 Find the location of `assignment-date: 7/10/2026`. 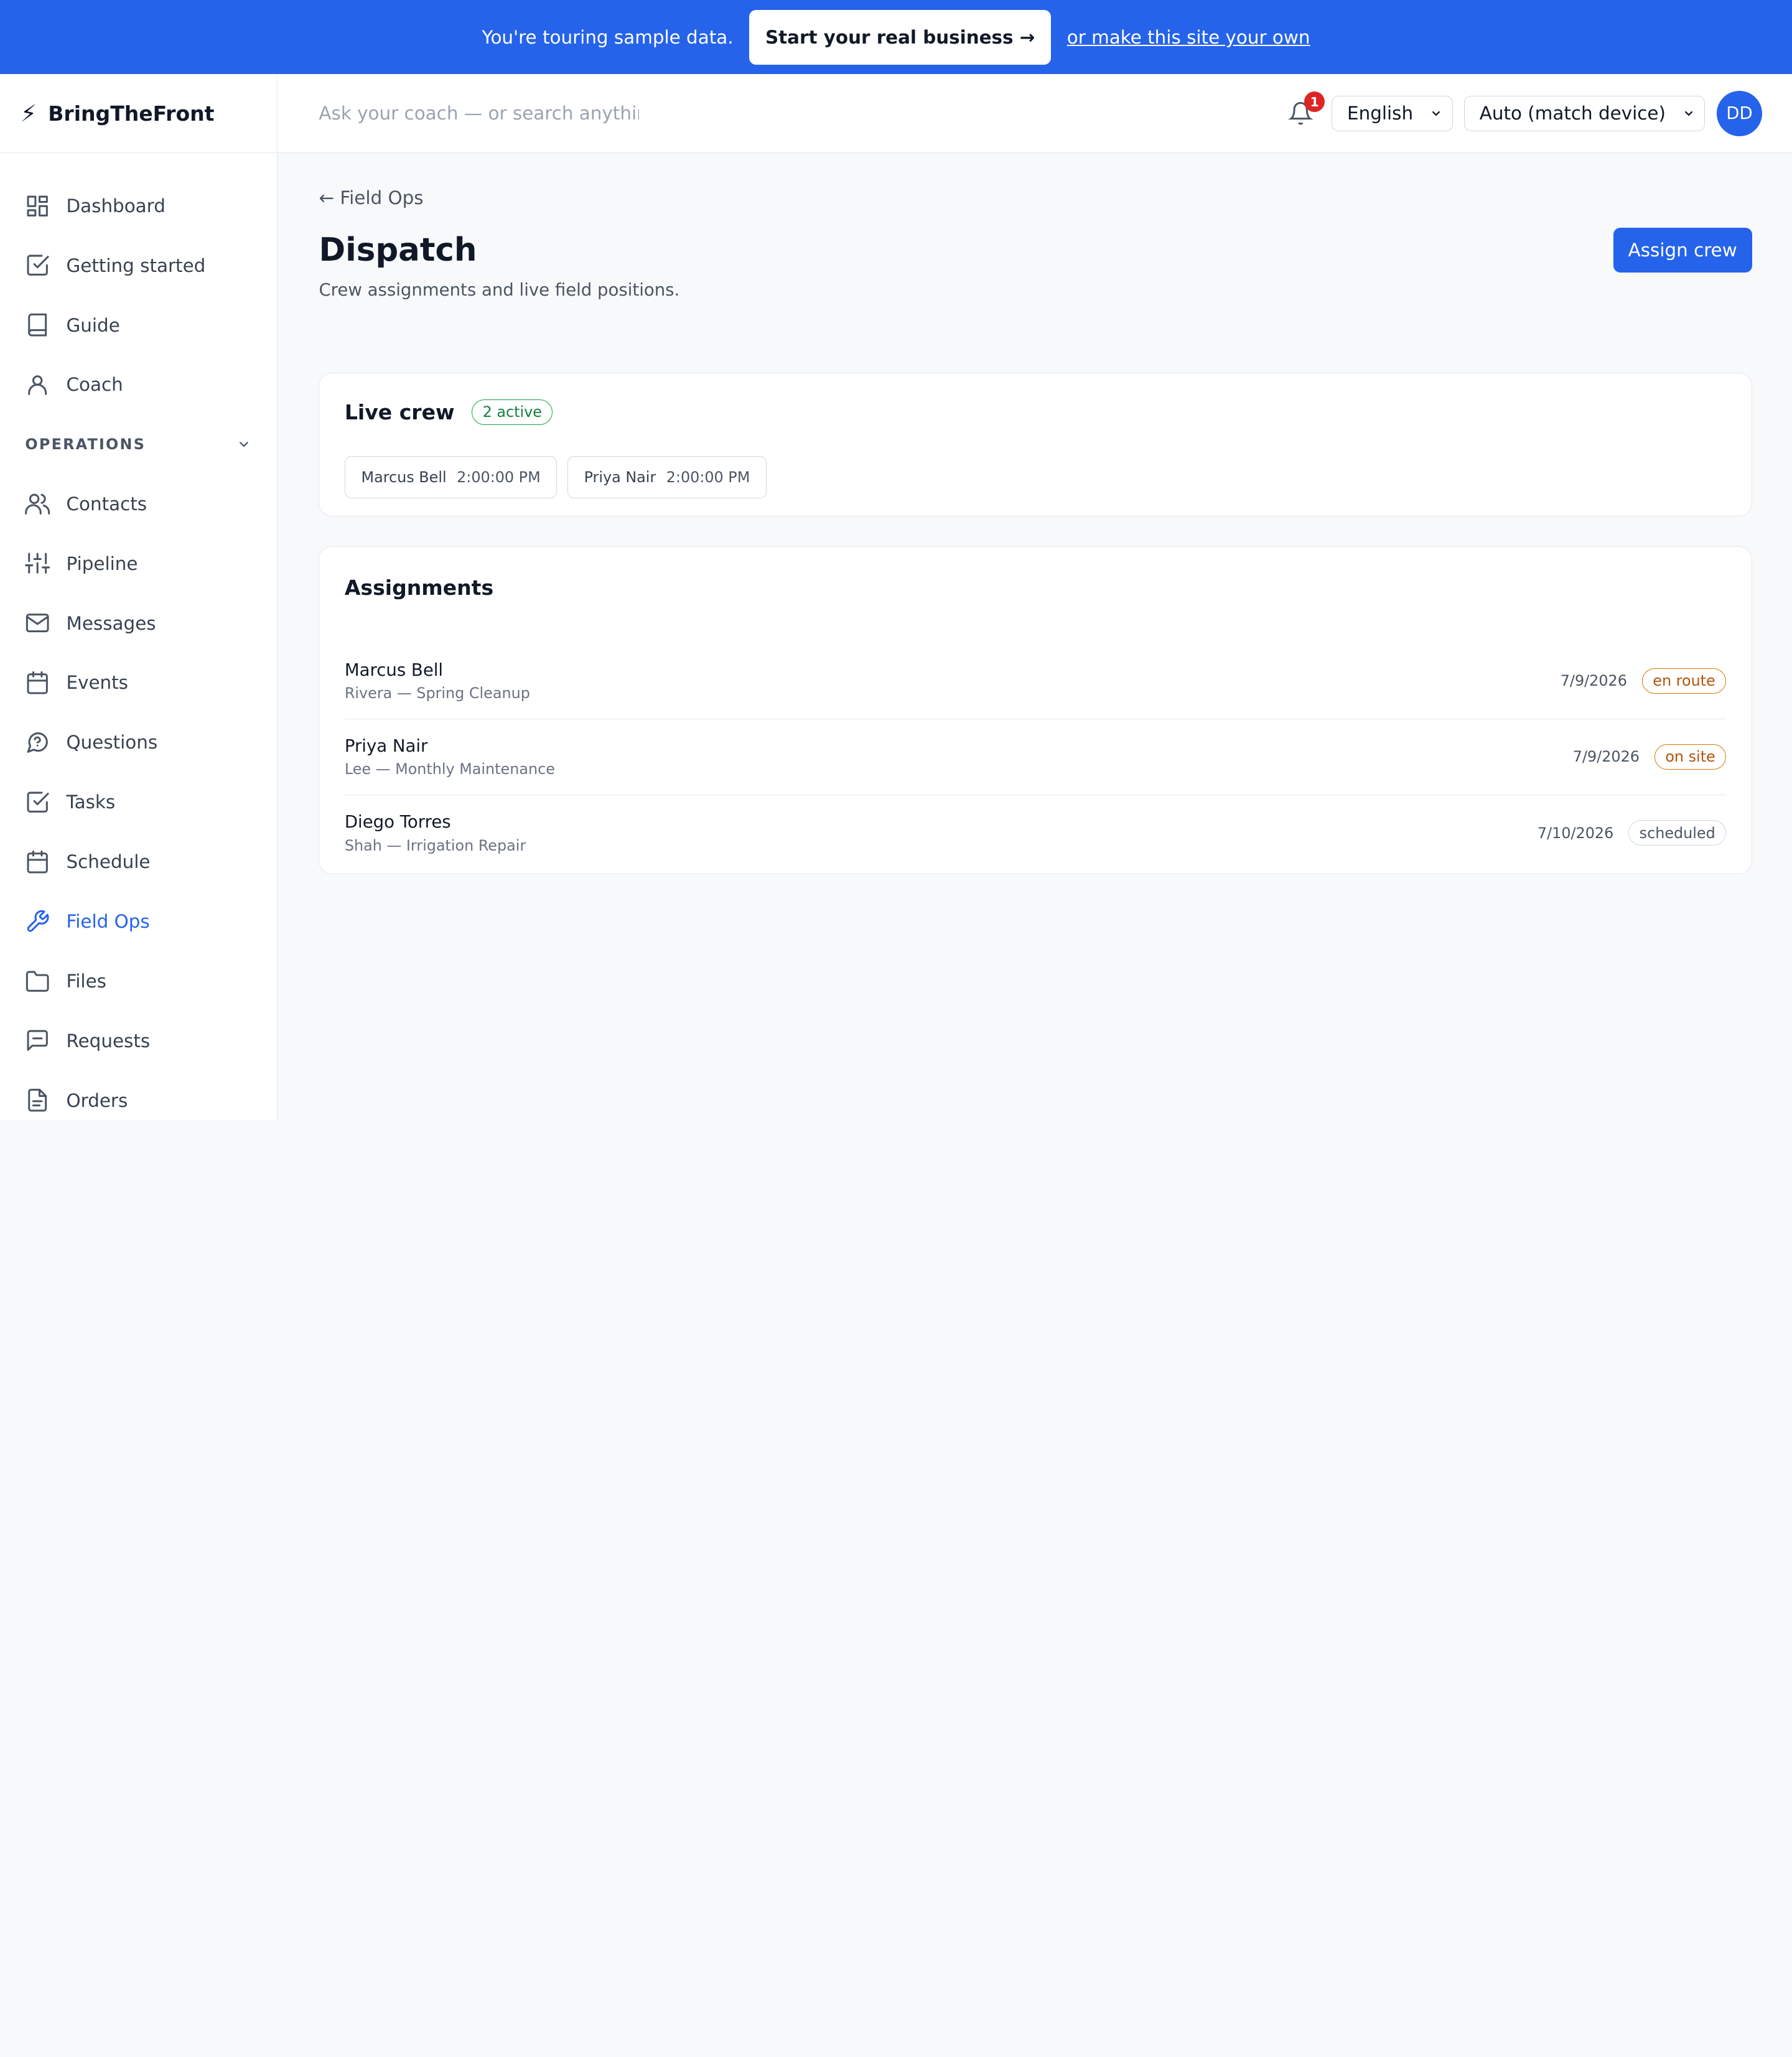

assignment-date: 7/10/2026 is located at coordinates (1575, 833).